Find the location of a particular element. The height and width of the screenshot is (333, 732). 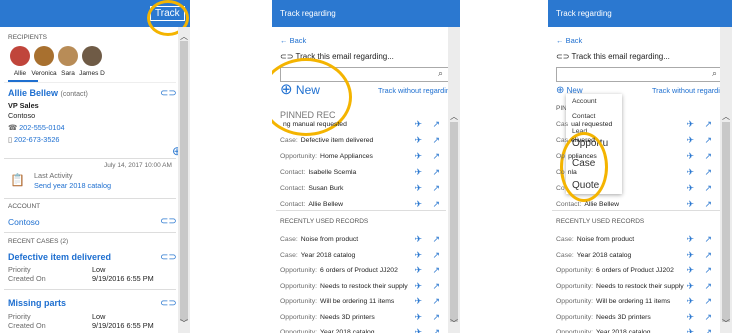

record-row: ng manual requested is located at coordinates (313, 124).